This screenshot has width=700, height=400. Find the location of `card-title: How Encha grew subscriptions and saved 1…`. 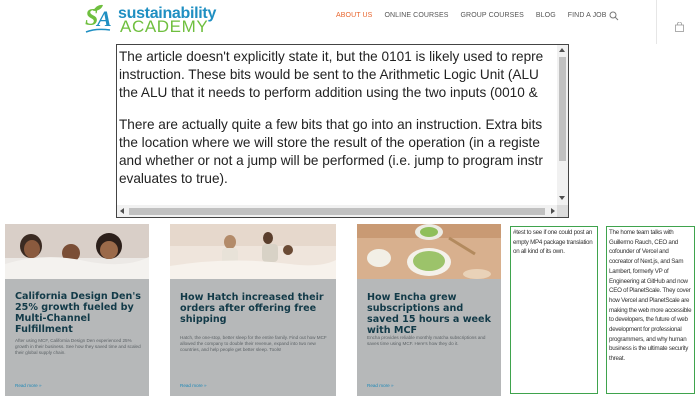

card-title: How Encha grew subscriptions and saved 1… is located at coordinates (430, 314).